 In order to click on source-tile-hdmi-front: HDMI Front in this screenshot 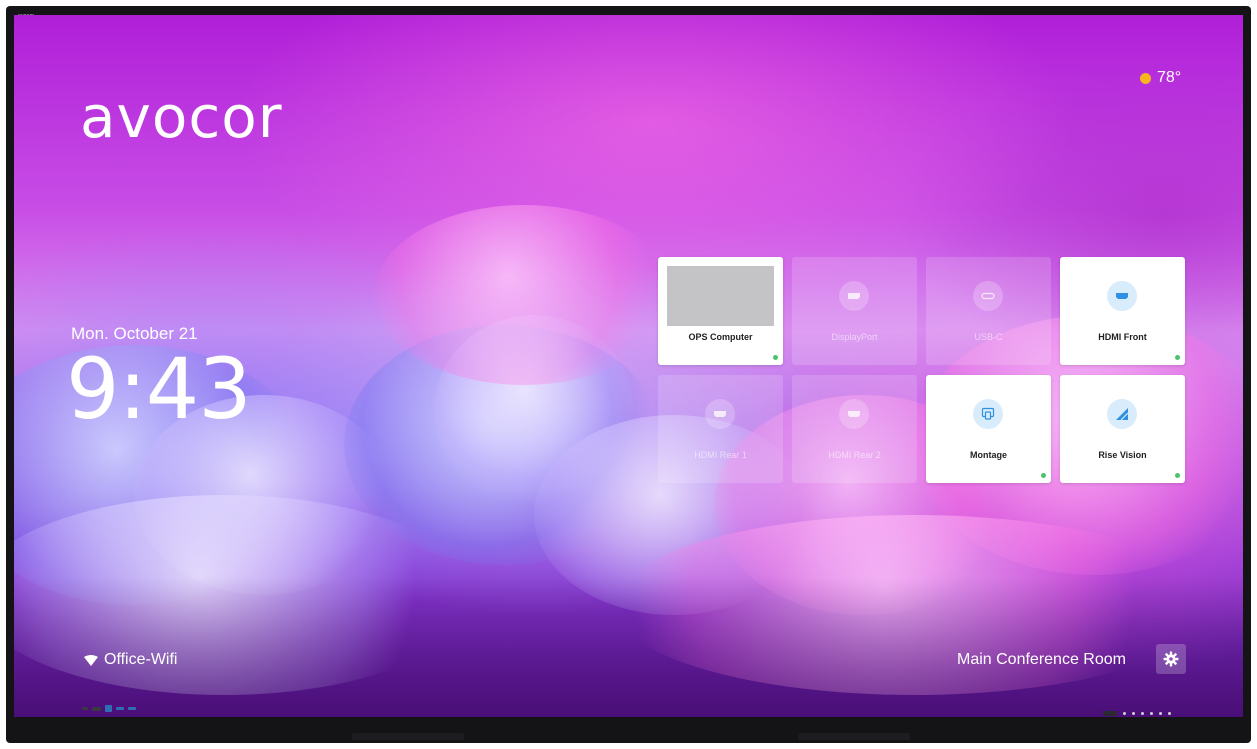, I will do `click(1122, 311)`.